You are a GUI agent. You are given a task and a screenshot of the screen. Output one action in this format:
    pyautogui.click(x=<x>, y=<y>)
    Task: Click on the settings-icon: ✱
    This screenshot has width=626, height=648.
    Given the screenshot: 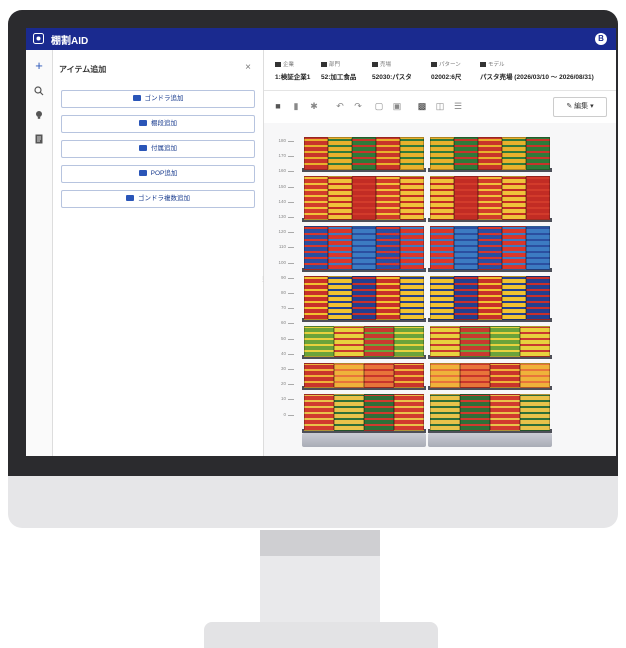 What is the action you would take?
    pyautogui.click(x=314, y=106)
    